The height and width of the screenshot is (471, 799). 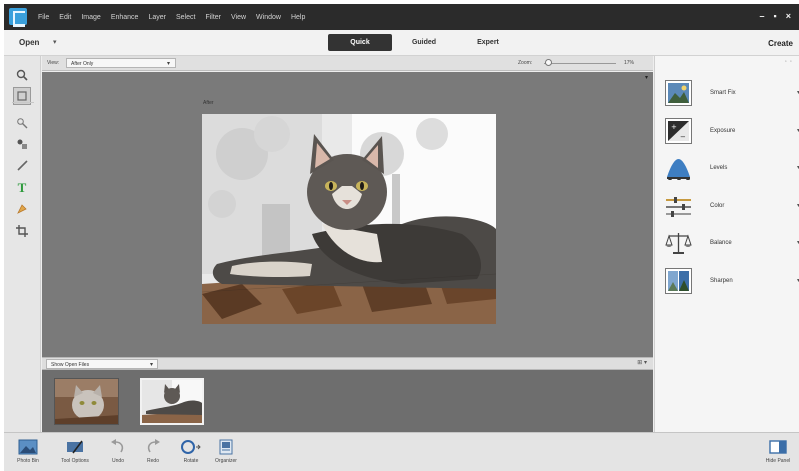 What do you see at coordinates (22, 209) in the screenshot?
I see `spot-healing-icon` at bounding box center [22, 209].